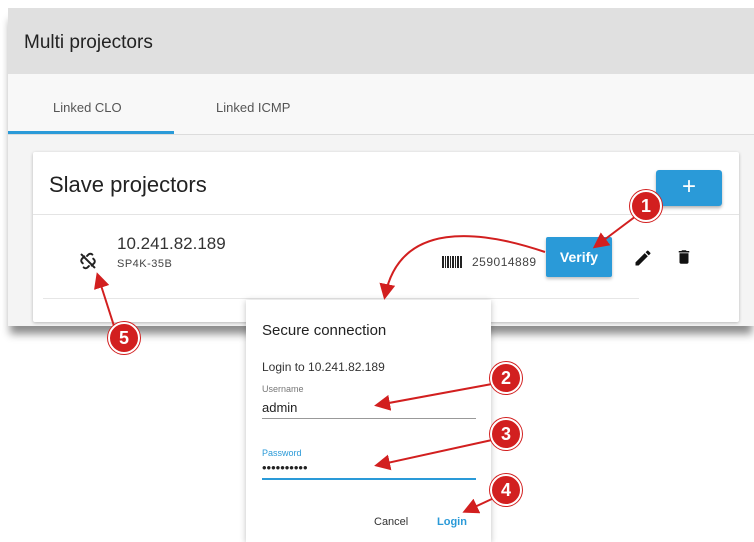 This screenshot has width=754, height=542. What do you see at coordinates (504, 262) in the screenshot?
I see `projector-serial: 259014889` at bounding box center [504, 262].